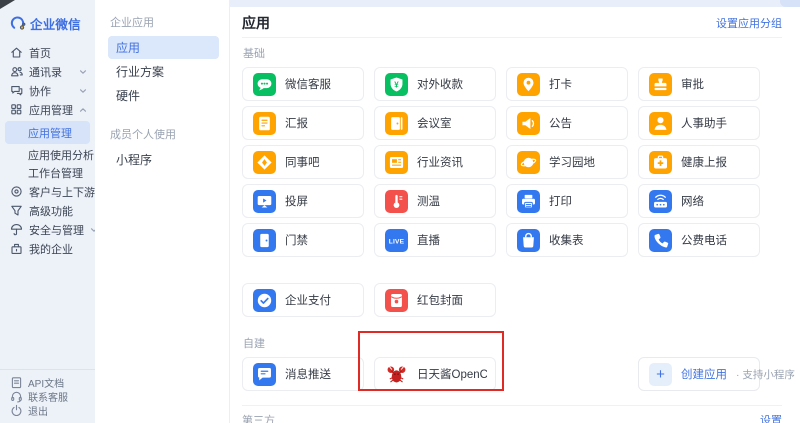 Image resolution: width=800 pixels, height=423 pixels. What do you see at coordinates (567, 240) in the screenshot?
I see `basic-app-card-18: 收集表` at bounding box center [567, 240].